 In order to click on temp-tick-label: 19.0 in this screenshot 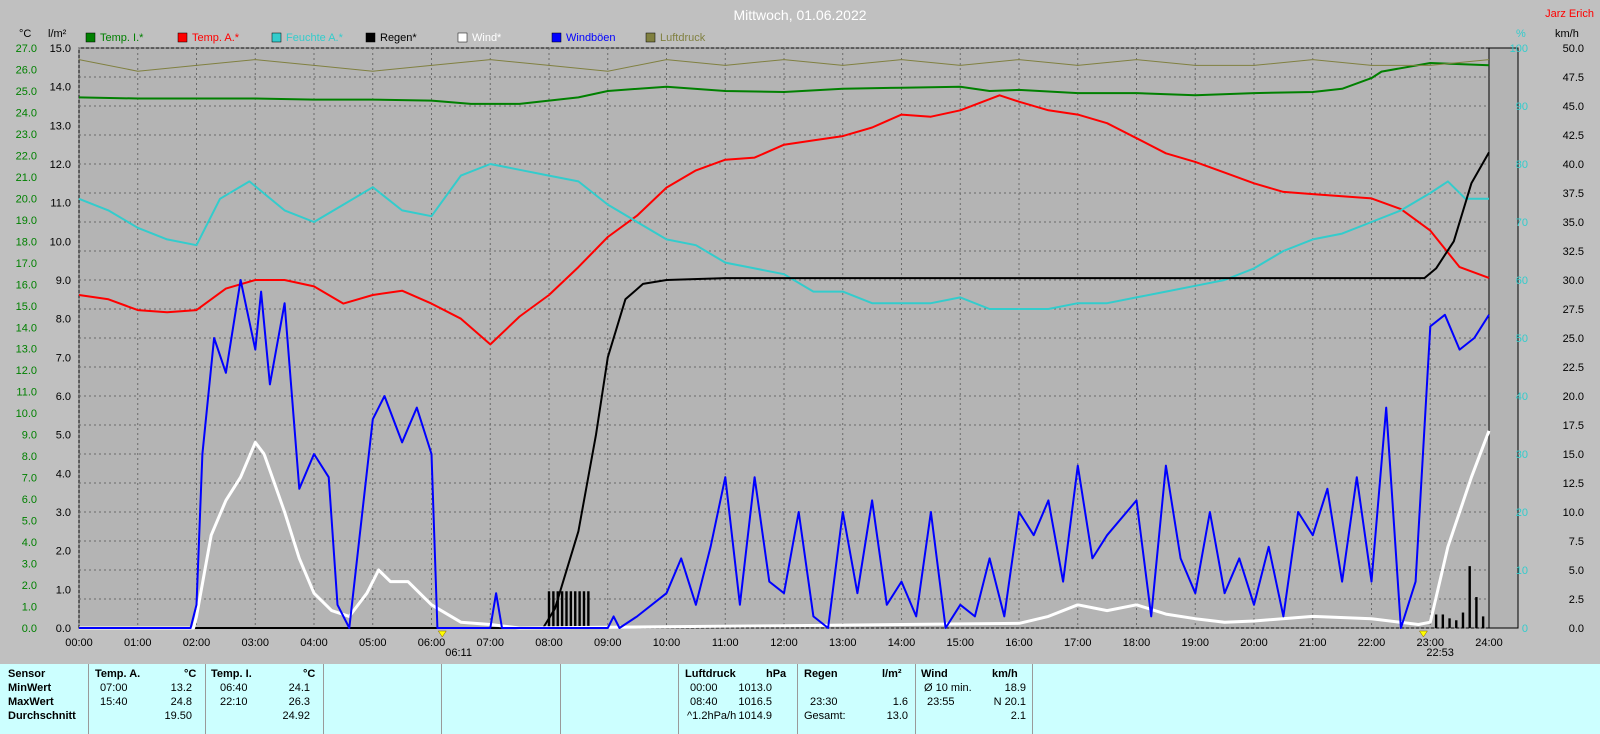, I will do `click(26, 221)`.